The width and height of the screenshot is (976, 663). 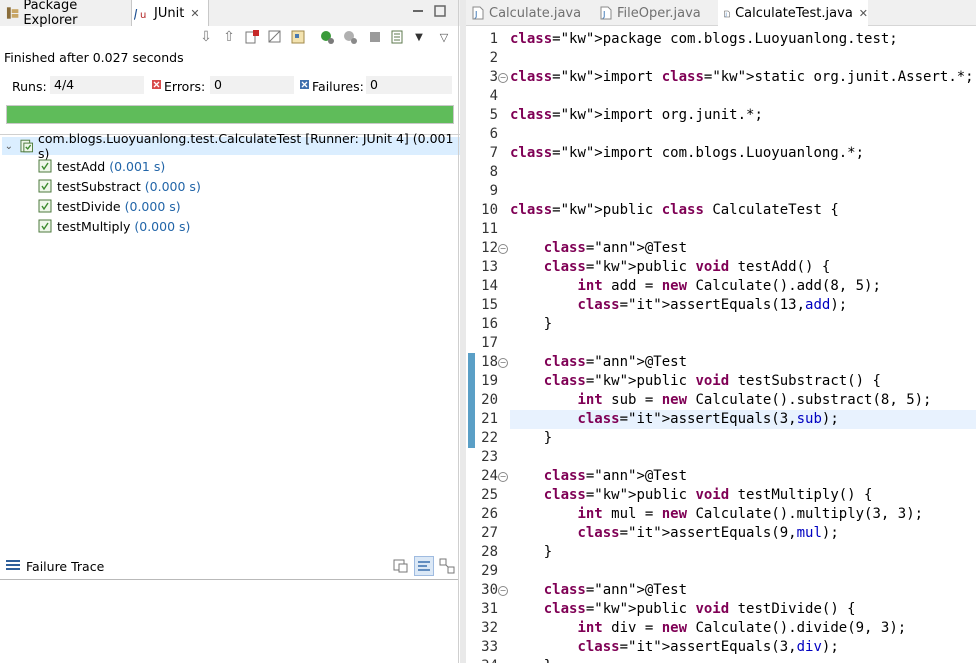 What do you see at coordinates (489, 324) in the screenshot?
I see `line-number: 16` at bounding box center [489, 324].